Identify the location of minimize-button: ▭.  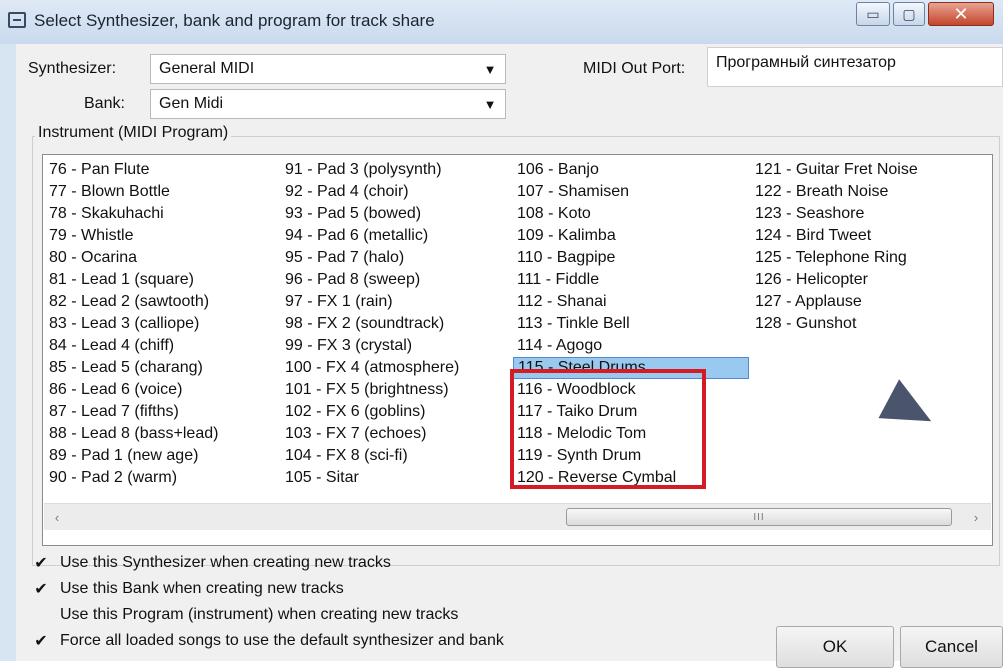
(873, 14).